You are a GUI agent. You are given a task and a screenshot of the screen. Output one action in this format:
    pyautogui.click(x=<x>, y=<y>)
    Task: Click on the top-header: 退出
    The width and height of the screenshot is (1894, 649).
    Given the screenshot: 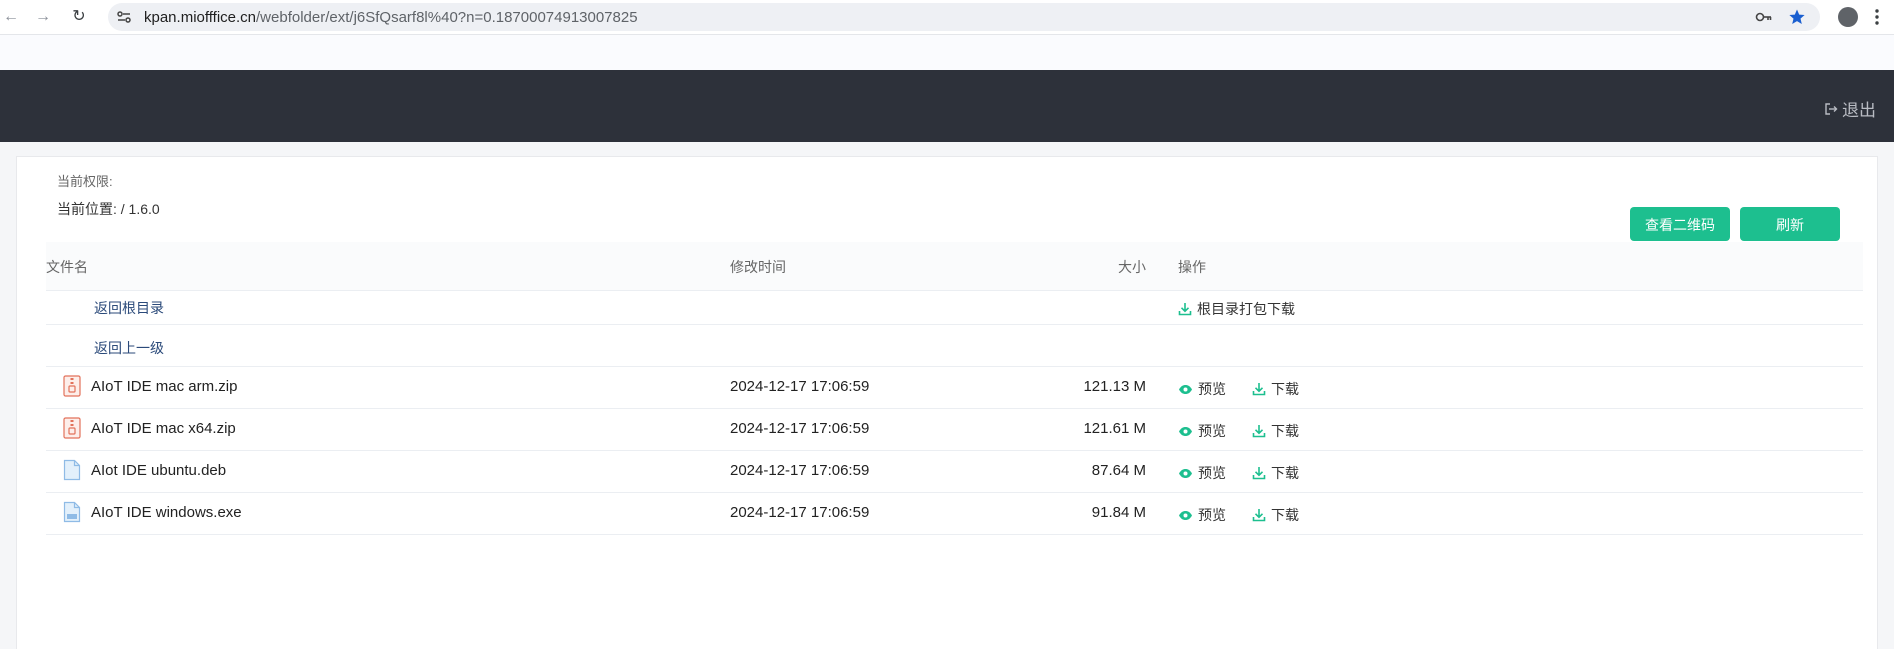 What is the action you would take?
    pyautogui.click(x=947, y=106)
    